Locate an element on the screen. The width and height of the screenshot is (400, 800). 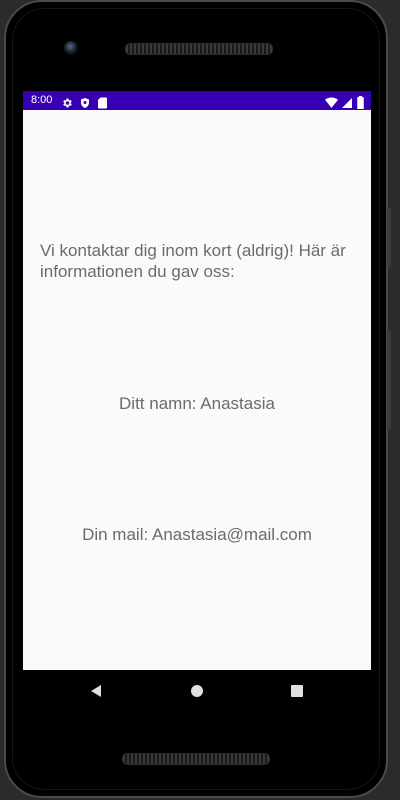
bottom-speaker is located at coordinates (196, 759).